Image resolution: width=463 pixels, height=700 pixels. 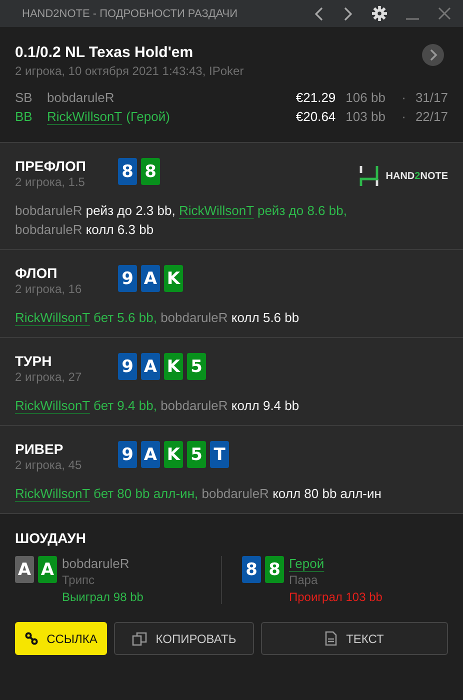 I want to click on logo-text: HAND2NOTE, so click(x=417, y=176).